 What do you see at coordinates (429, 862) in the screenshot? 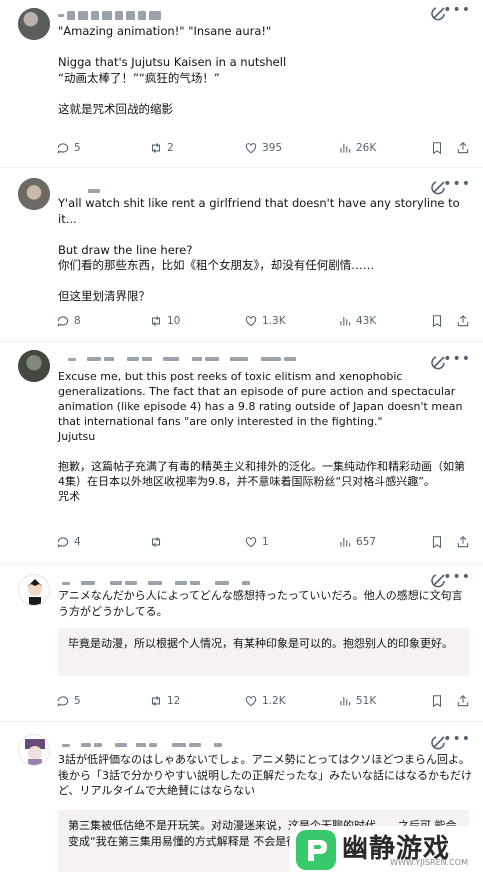
I see `watermark-url: WWW.YJISREN.COM` at bounding box center [429, 862].